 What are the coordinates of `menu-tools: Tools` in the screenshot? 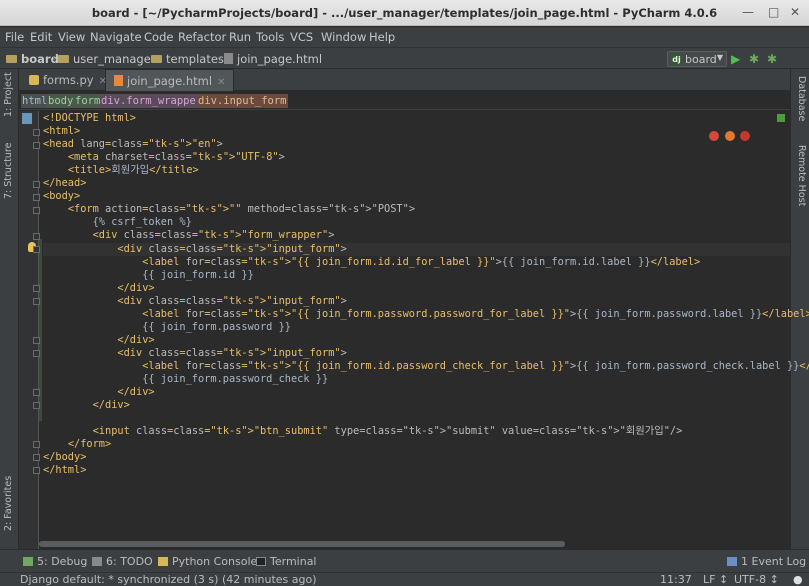 It's located at (270, 37).